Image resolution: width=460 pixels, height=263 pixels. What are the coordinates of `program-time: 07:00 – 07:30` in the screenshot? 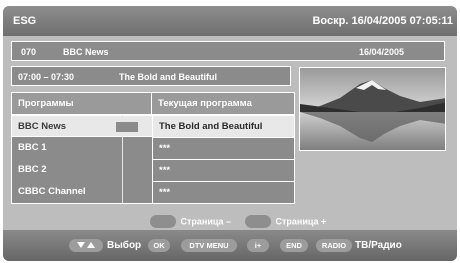 It's located at (46, 77).